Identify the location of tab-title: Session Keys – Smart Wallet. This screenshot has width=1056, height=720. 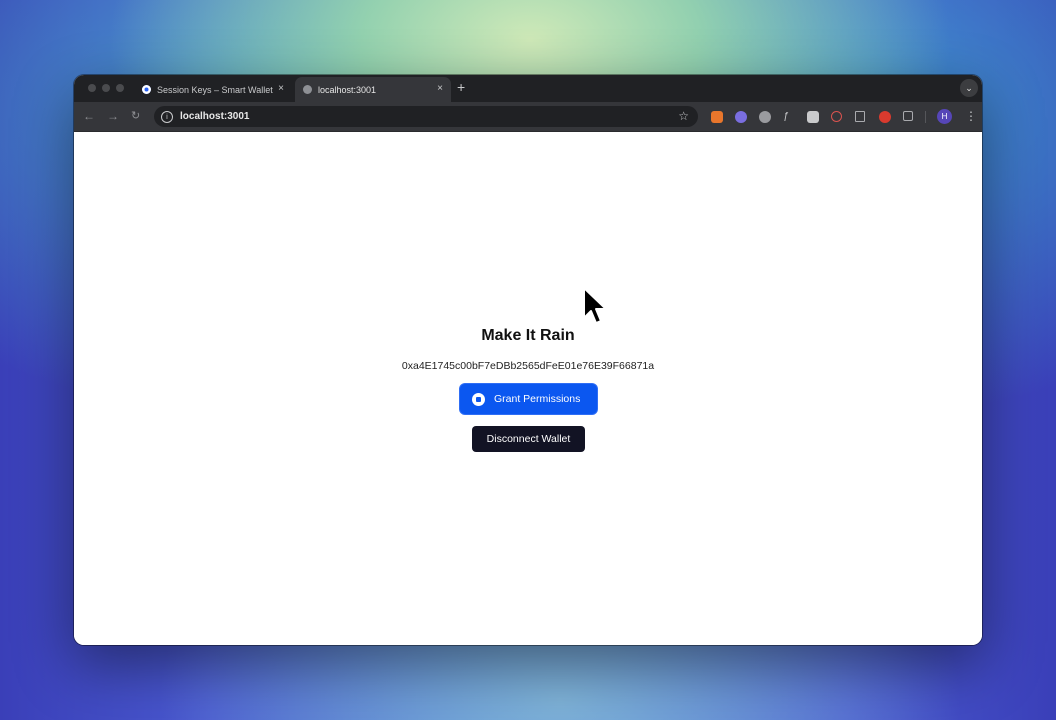
(215, 89).